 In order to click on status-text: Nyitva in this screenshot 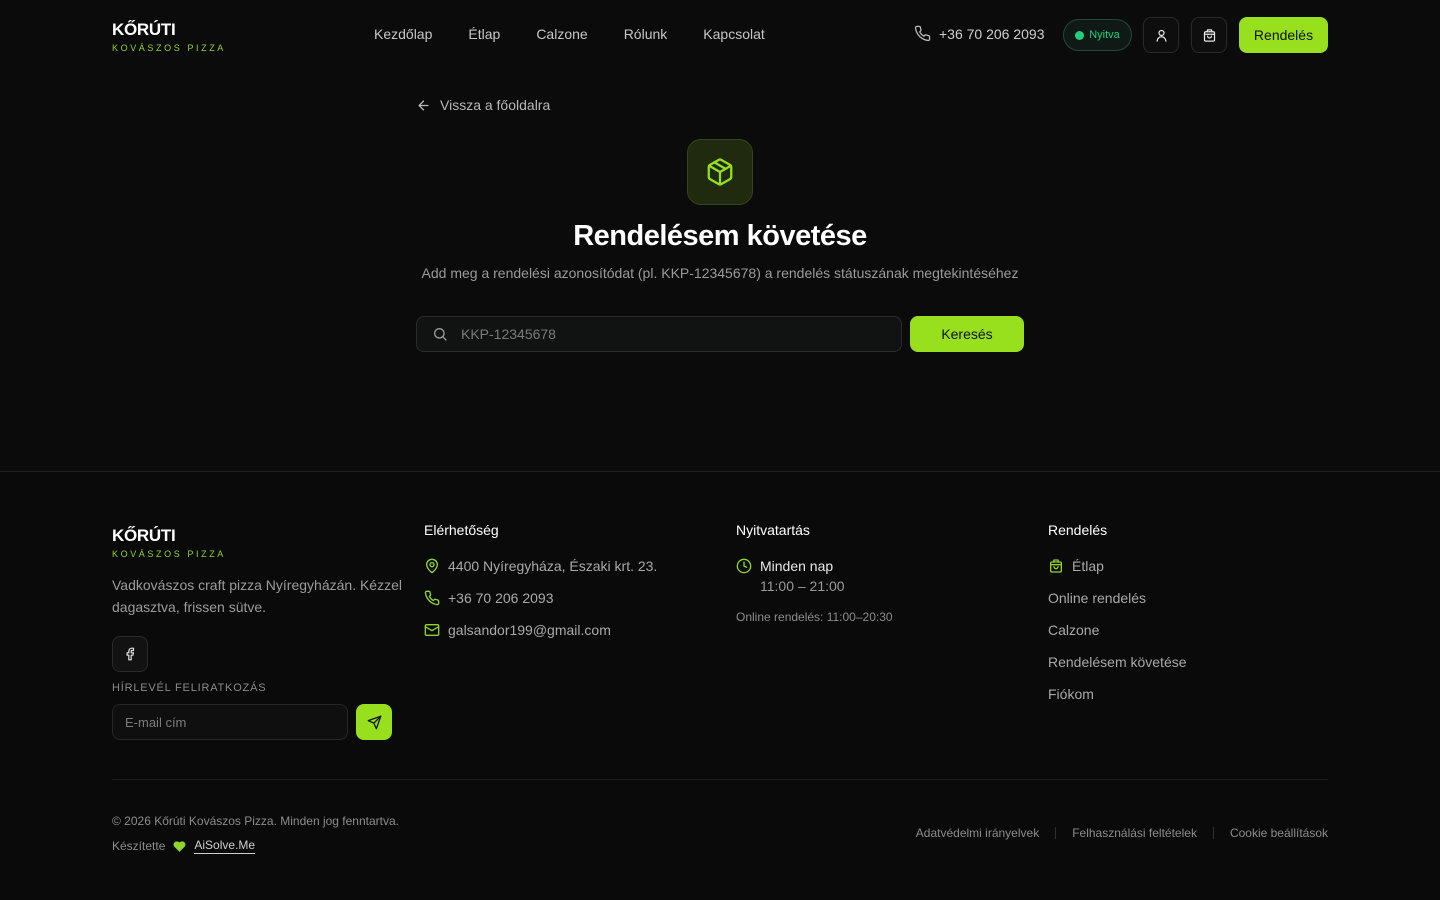, I will do `click(1104, 35)`.